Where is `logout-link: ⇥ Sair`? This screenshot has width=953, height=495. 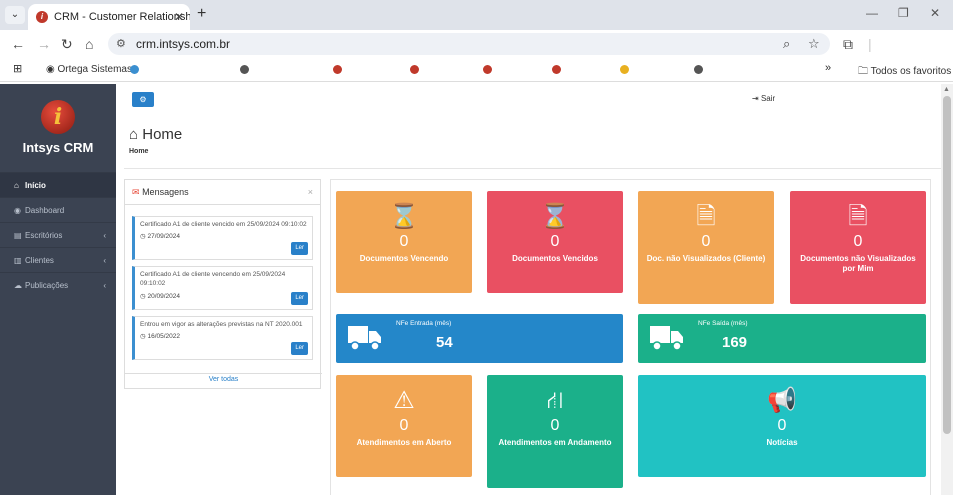
logout-link: ⇥ Sair is located at coordinates (763, 98).